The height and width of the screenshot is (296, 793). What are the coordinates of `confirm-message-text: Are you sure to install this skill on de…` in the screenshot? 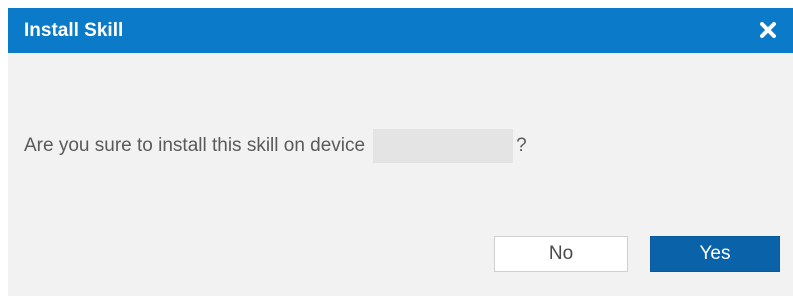 It's located at (195, 145).